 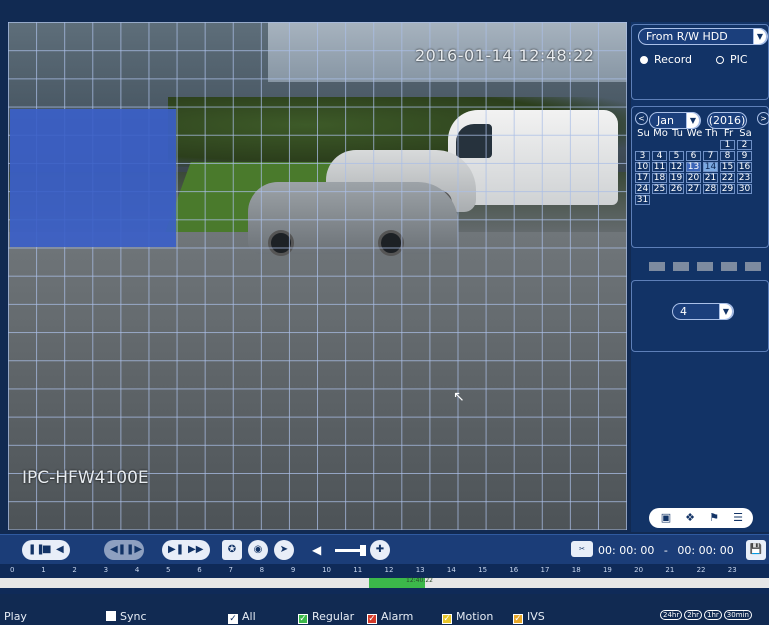 What do you see at coordinates (659, 167) in the screenshot?
I see `calendar-day: 11` at bounding box center [659, 167].